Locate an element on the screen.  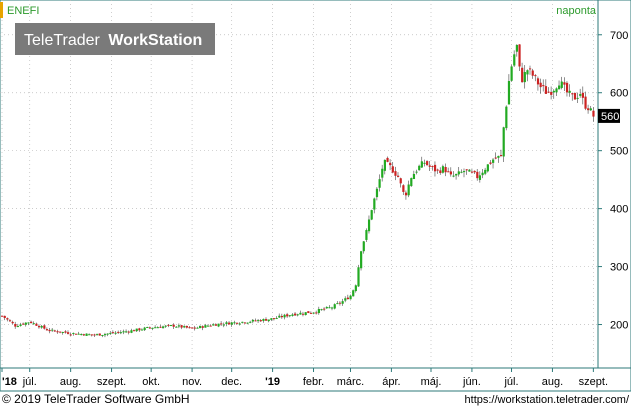
x-tick-label: ápr. is located at coordinates (391, 382).